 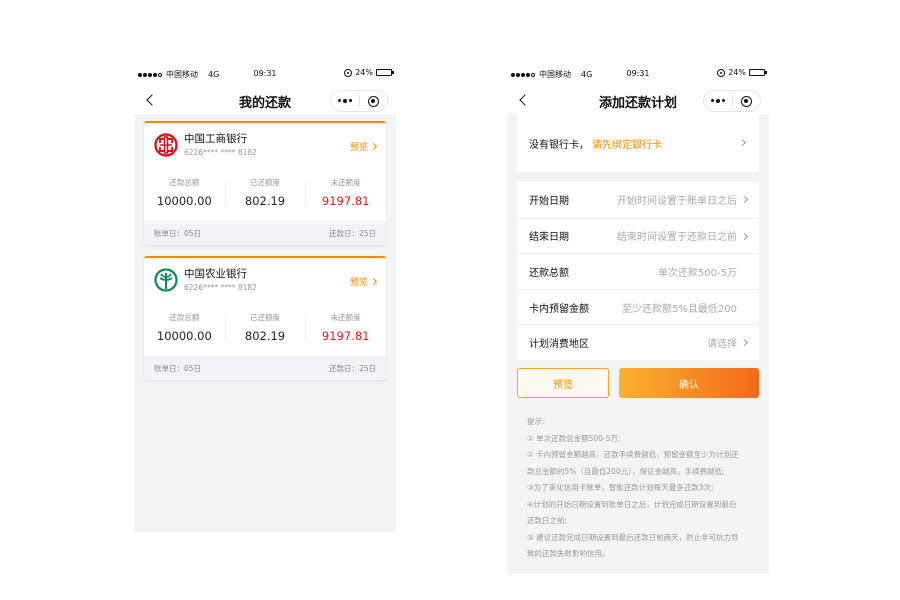 What do you see at coordinates (627, 143) in the screenshot?
I see `bind-card-link: 请先绑定银行卡` at bounding box center [627, 143].